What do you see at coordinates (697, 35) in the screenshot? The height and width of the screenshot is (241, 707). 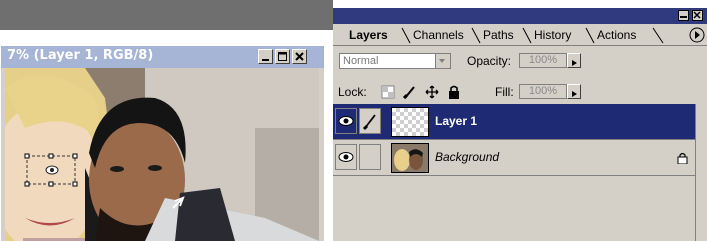 I see `panel-menu-icon` at bounding box center [697, 35].